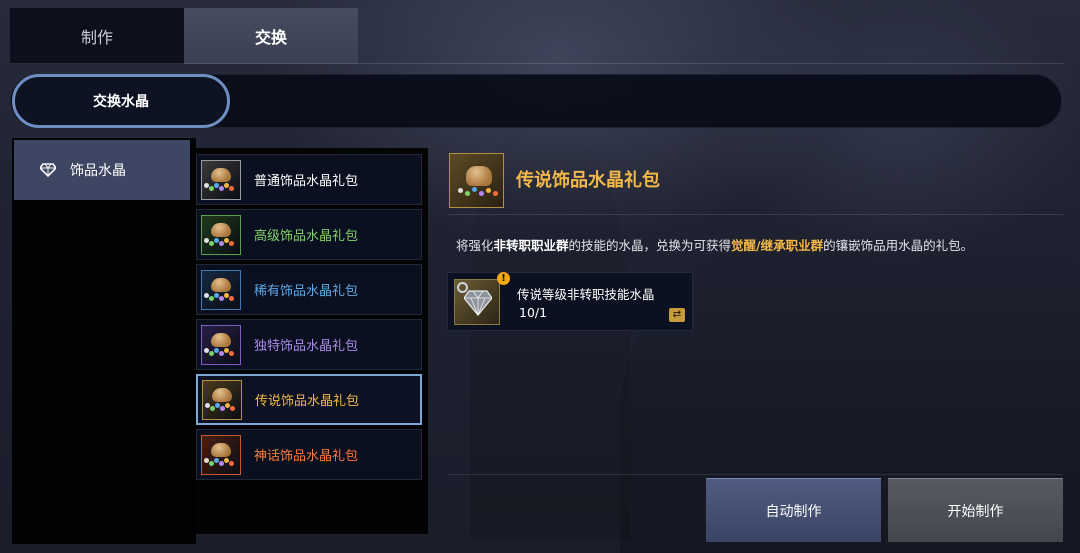 Image resolution: width=1080 pixels, height=553 pixels. Describe the element at coordinates (306, 181) in the screenshot. I see `list-item-label: 普通饰品水晶礼包` at that location.